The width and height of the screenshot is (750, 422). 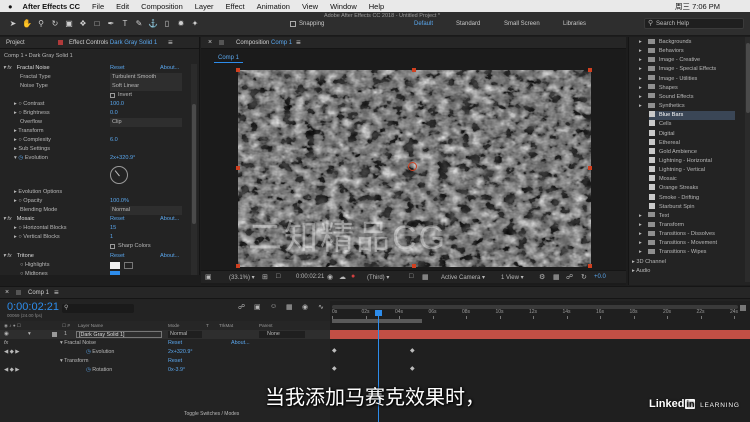 What do you see at coordinates (20, 158) in the screenshot?
I see `stopwatch-icon: ◷` at bounding box center [20, 158].